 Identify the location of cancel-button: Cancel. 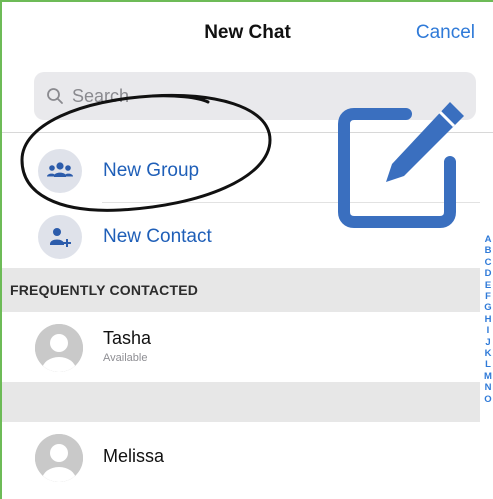
(445, 33).